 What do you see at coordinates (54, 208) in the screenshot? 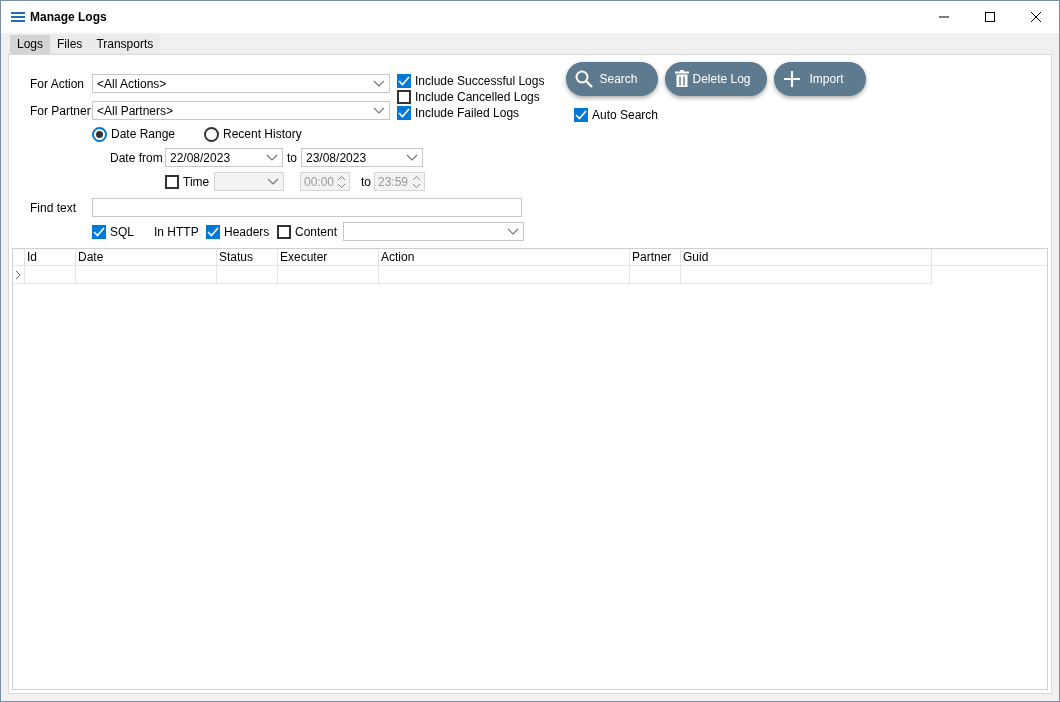
I see `field-label: Find text` at bounding box center [54, 208].